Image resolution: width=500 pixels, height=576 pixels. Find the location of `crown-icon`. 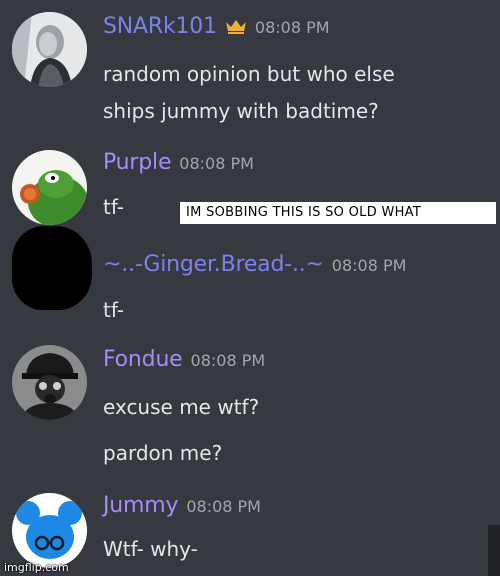

crown-icon is located at coordinates (236, 26).